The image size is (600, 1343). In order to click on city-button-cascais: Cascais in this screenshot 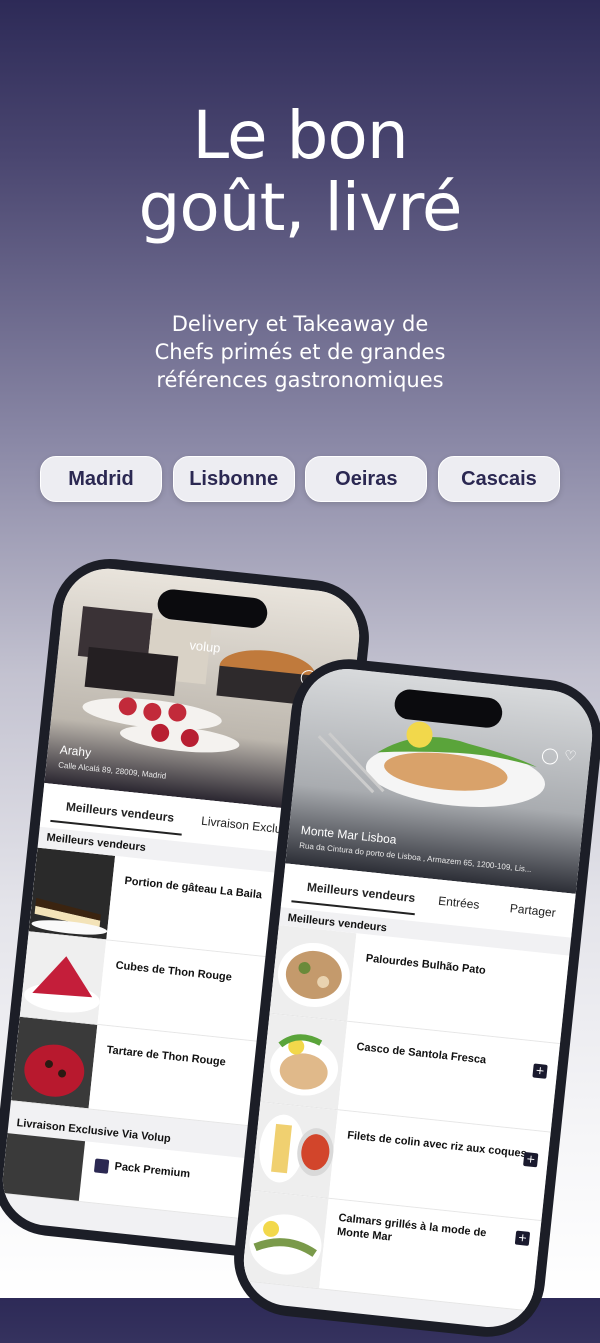, I will do `click(498, 479)`.